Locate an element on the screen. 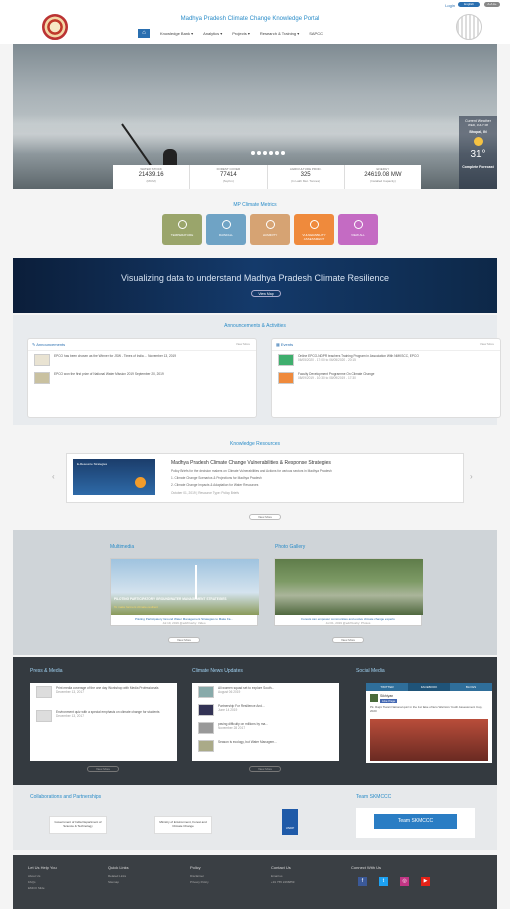 The height and width of the screenshot is (909, 510). events-view-more: View More is located at coordinates (487, 344).